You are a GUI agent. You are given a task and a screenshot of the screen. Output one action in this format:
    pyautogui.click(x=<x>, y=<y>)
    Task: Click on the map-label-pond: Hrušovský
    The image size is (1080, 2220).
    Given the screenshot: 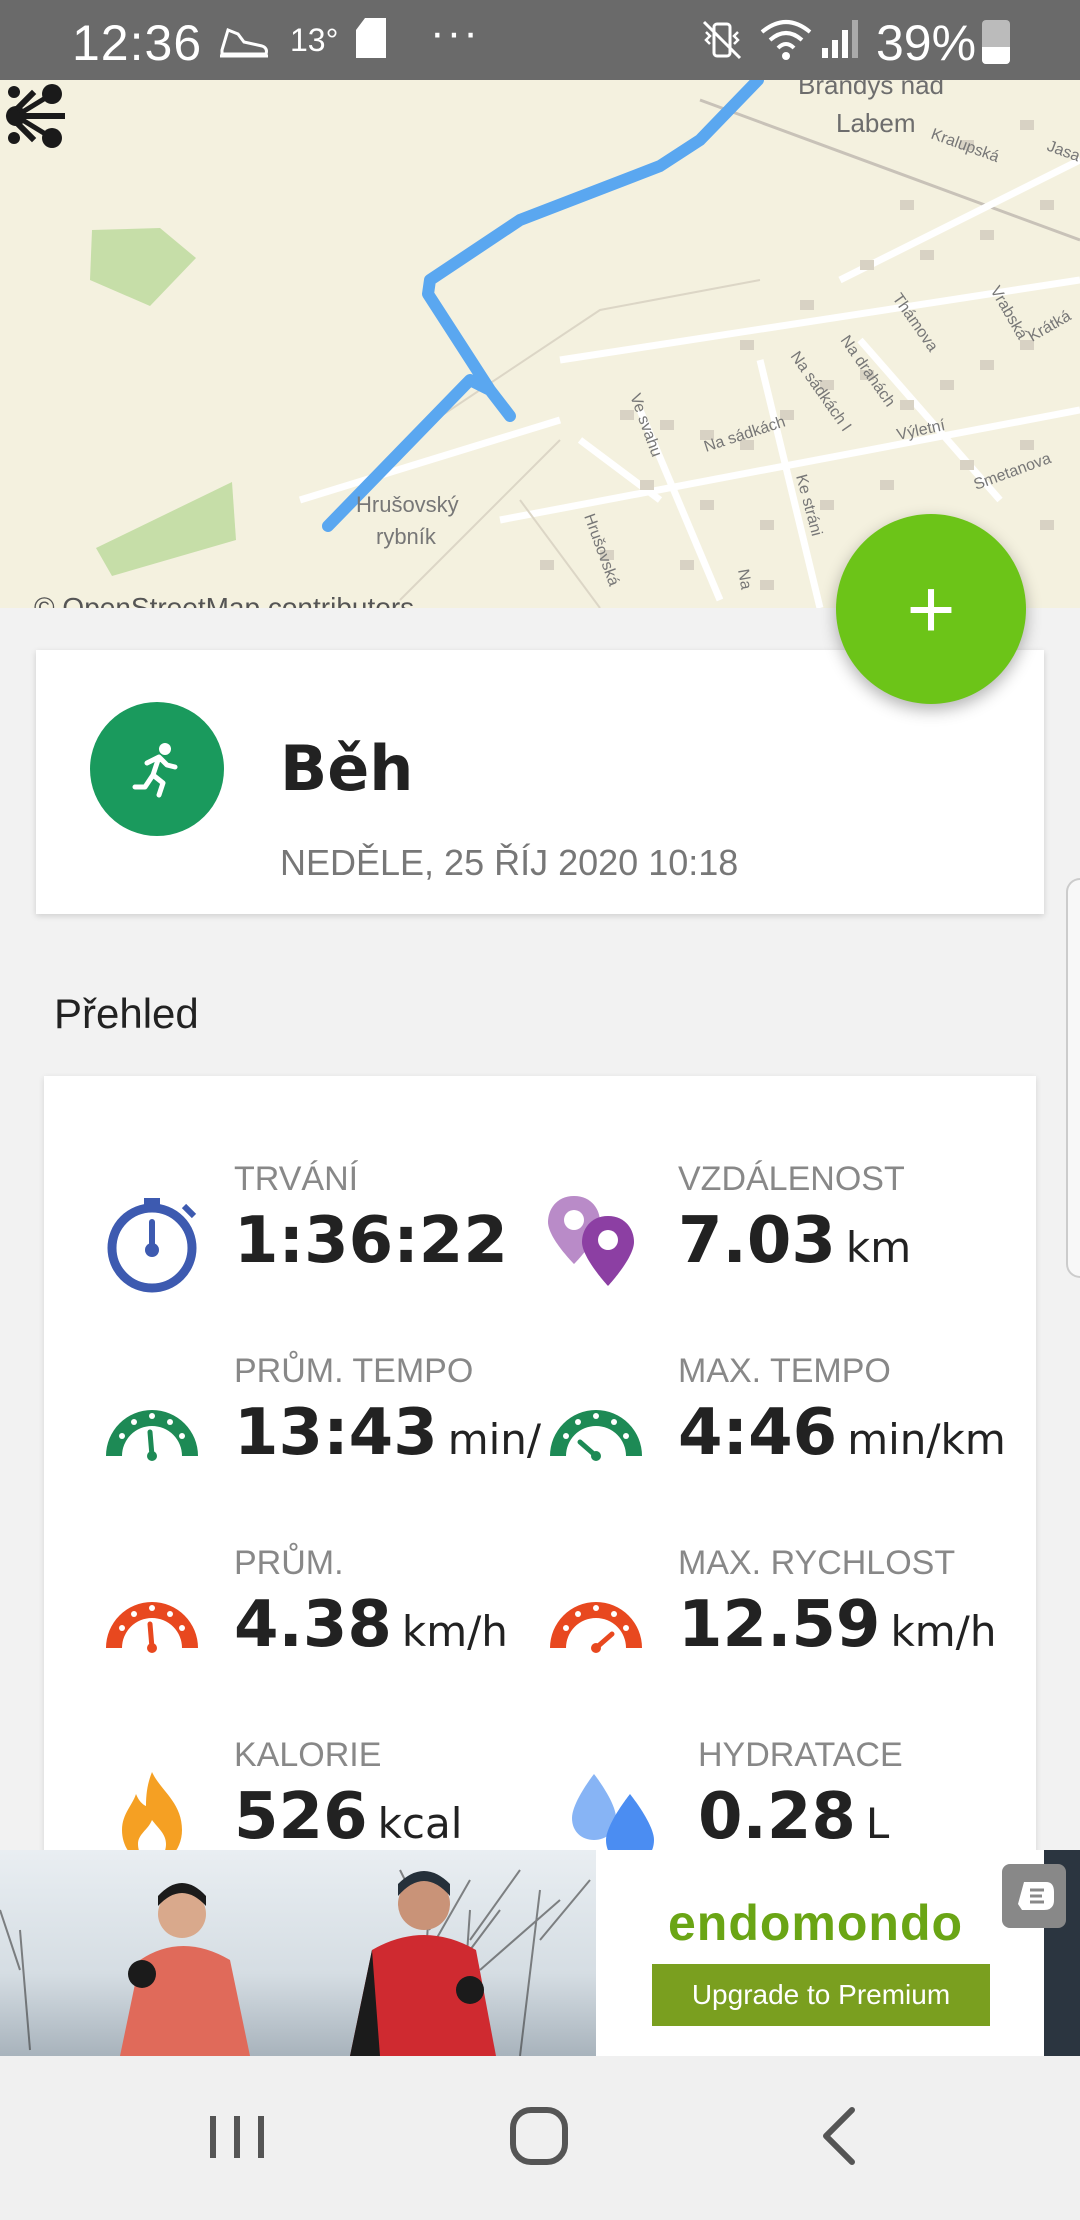 What is the action you would take?
    pyautogui.click(x=407, y=504)
    